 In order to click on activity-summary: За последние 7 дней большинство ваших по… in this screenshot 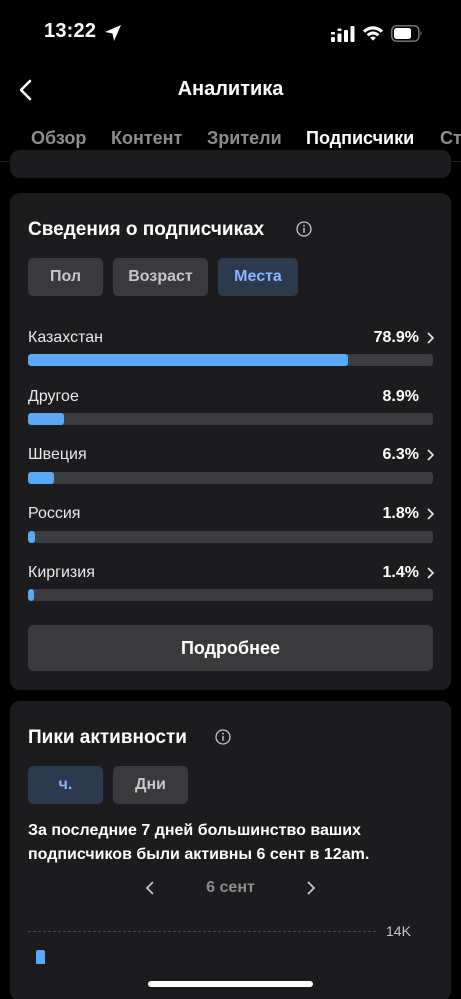, I will do `click(199, 842)`.